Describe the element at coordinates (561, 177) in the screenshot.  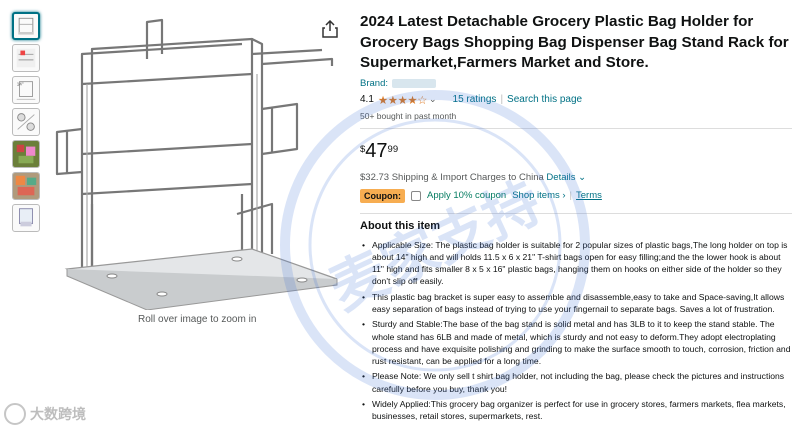
I see `shipping-details-label: Details` at that location.